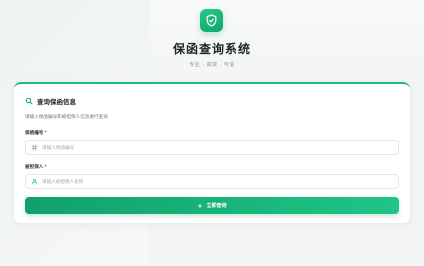  I want to click on card-header: 查询保函信息, so click(50, 101).